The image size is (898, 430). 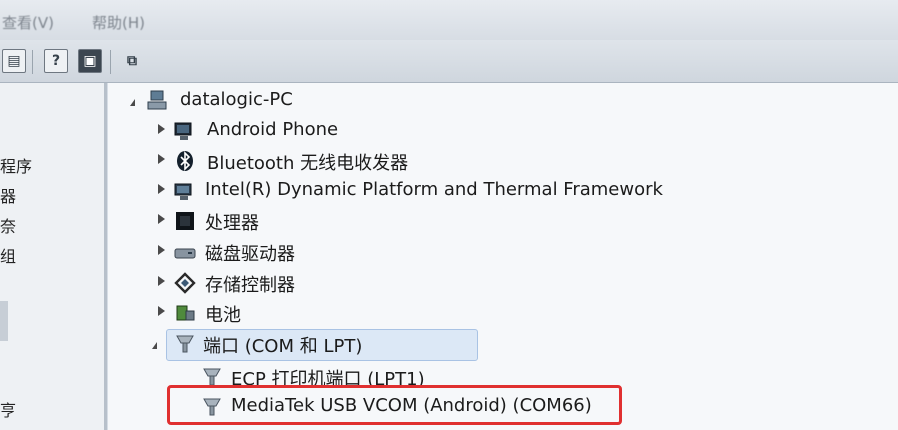 I want to click on left-pane-item: 亨, so click(x=8, y=409).